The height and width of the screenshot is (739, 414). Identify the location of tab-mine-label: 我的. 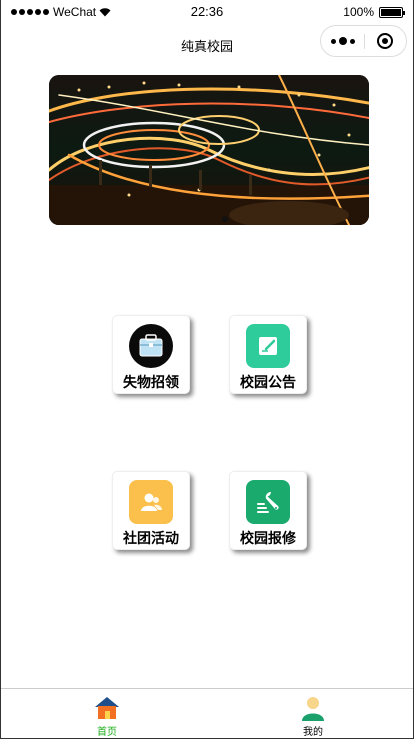
(313, 732).